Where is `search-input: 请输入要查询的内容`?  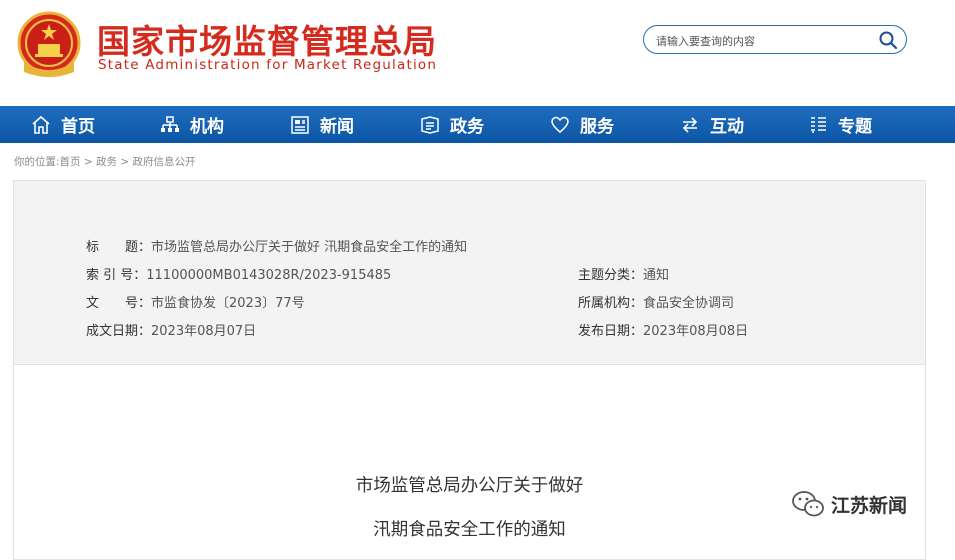
search-input: 请输入要查询的内容 is located at coordinates (705, 41).